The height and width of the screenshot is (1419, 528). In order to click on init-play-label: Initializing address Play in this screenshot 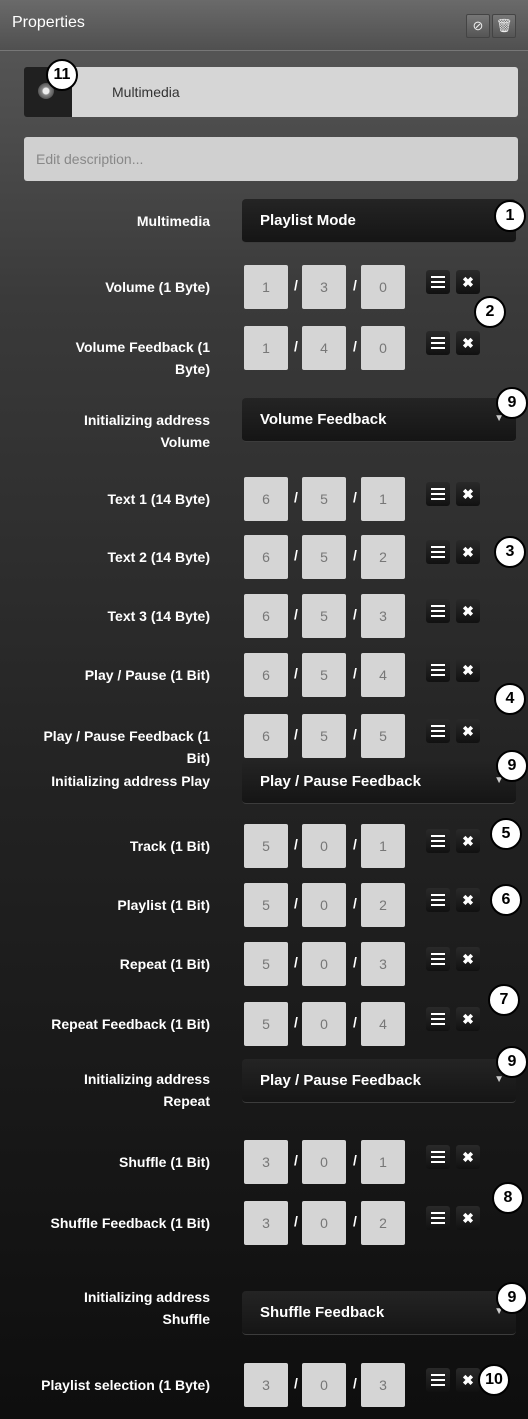, I will do `click(130, 781)`.